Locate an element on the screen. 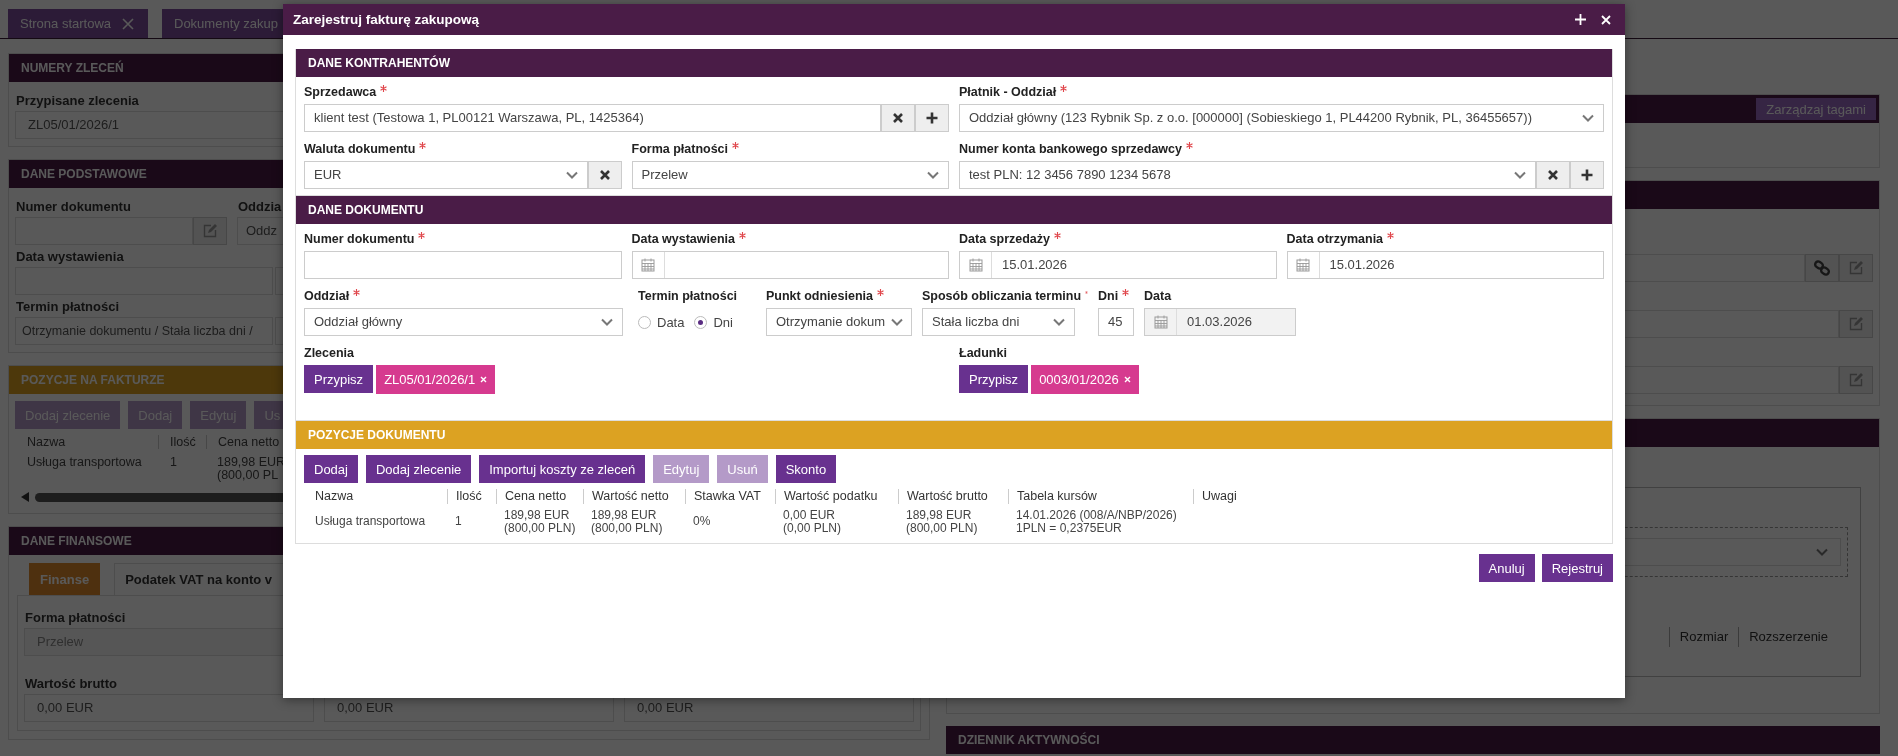 Image resolution: width=1898 pixels, height=756 pixels. column-header: Stawka VAT is located at coordinates (730, 496).